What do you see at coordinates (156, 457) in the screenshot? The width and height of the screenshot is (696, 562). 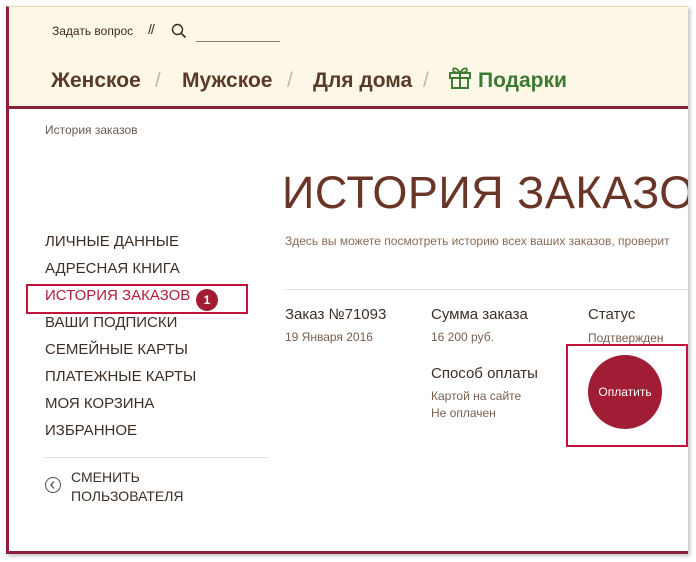 I see `sidebar-divider` at bounding box center [156, 457].